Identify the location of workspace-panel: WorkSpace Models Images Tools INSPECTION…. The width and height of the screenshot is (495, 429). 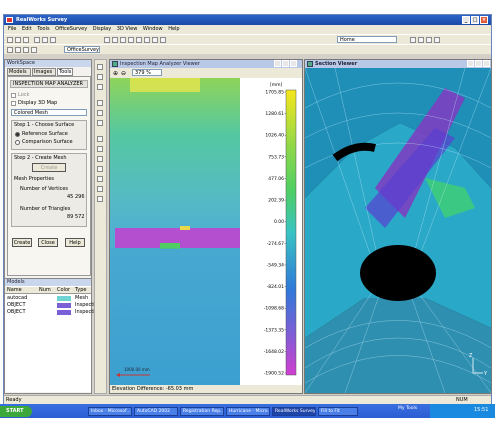
(51, 226).